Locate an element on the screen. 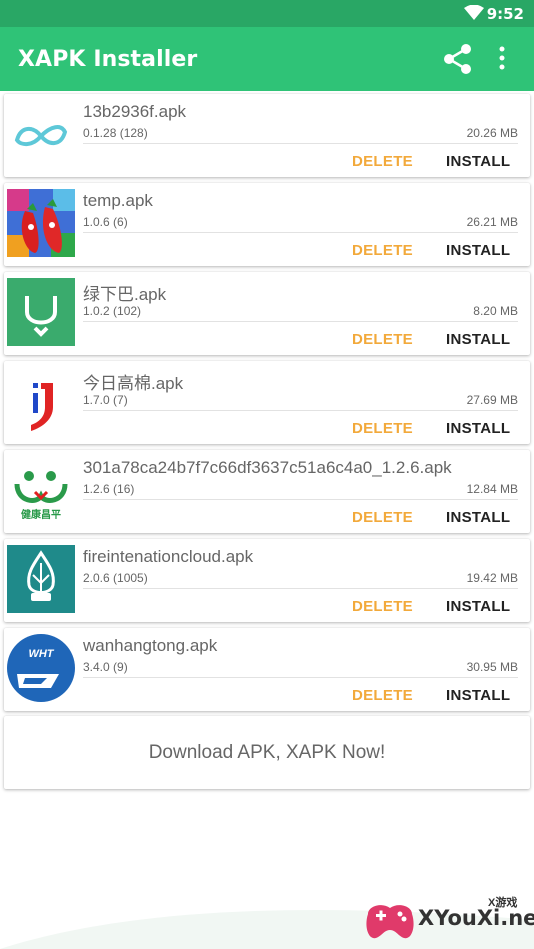 This screenshot has width=534, height=949. red-blue-j-icon is located at coordinates (41, 401).